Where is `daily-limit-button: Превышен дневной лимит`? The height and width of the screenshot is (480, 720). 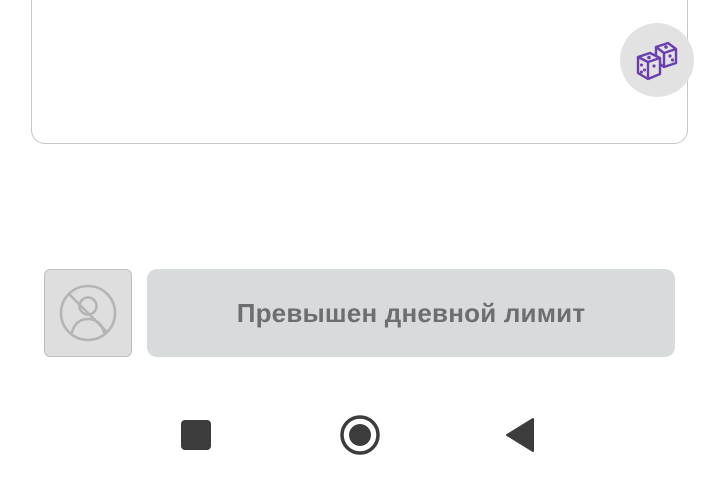
daily-limit-button: Превышен дневной лимит is located at coordinates (411, 313).